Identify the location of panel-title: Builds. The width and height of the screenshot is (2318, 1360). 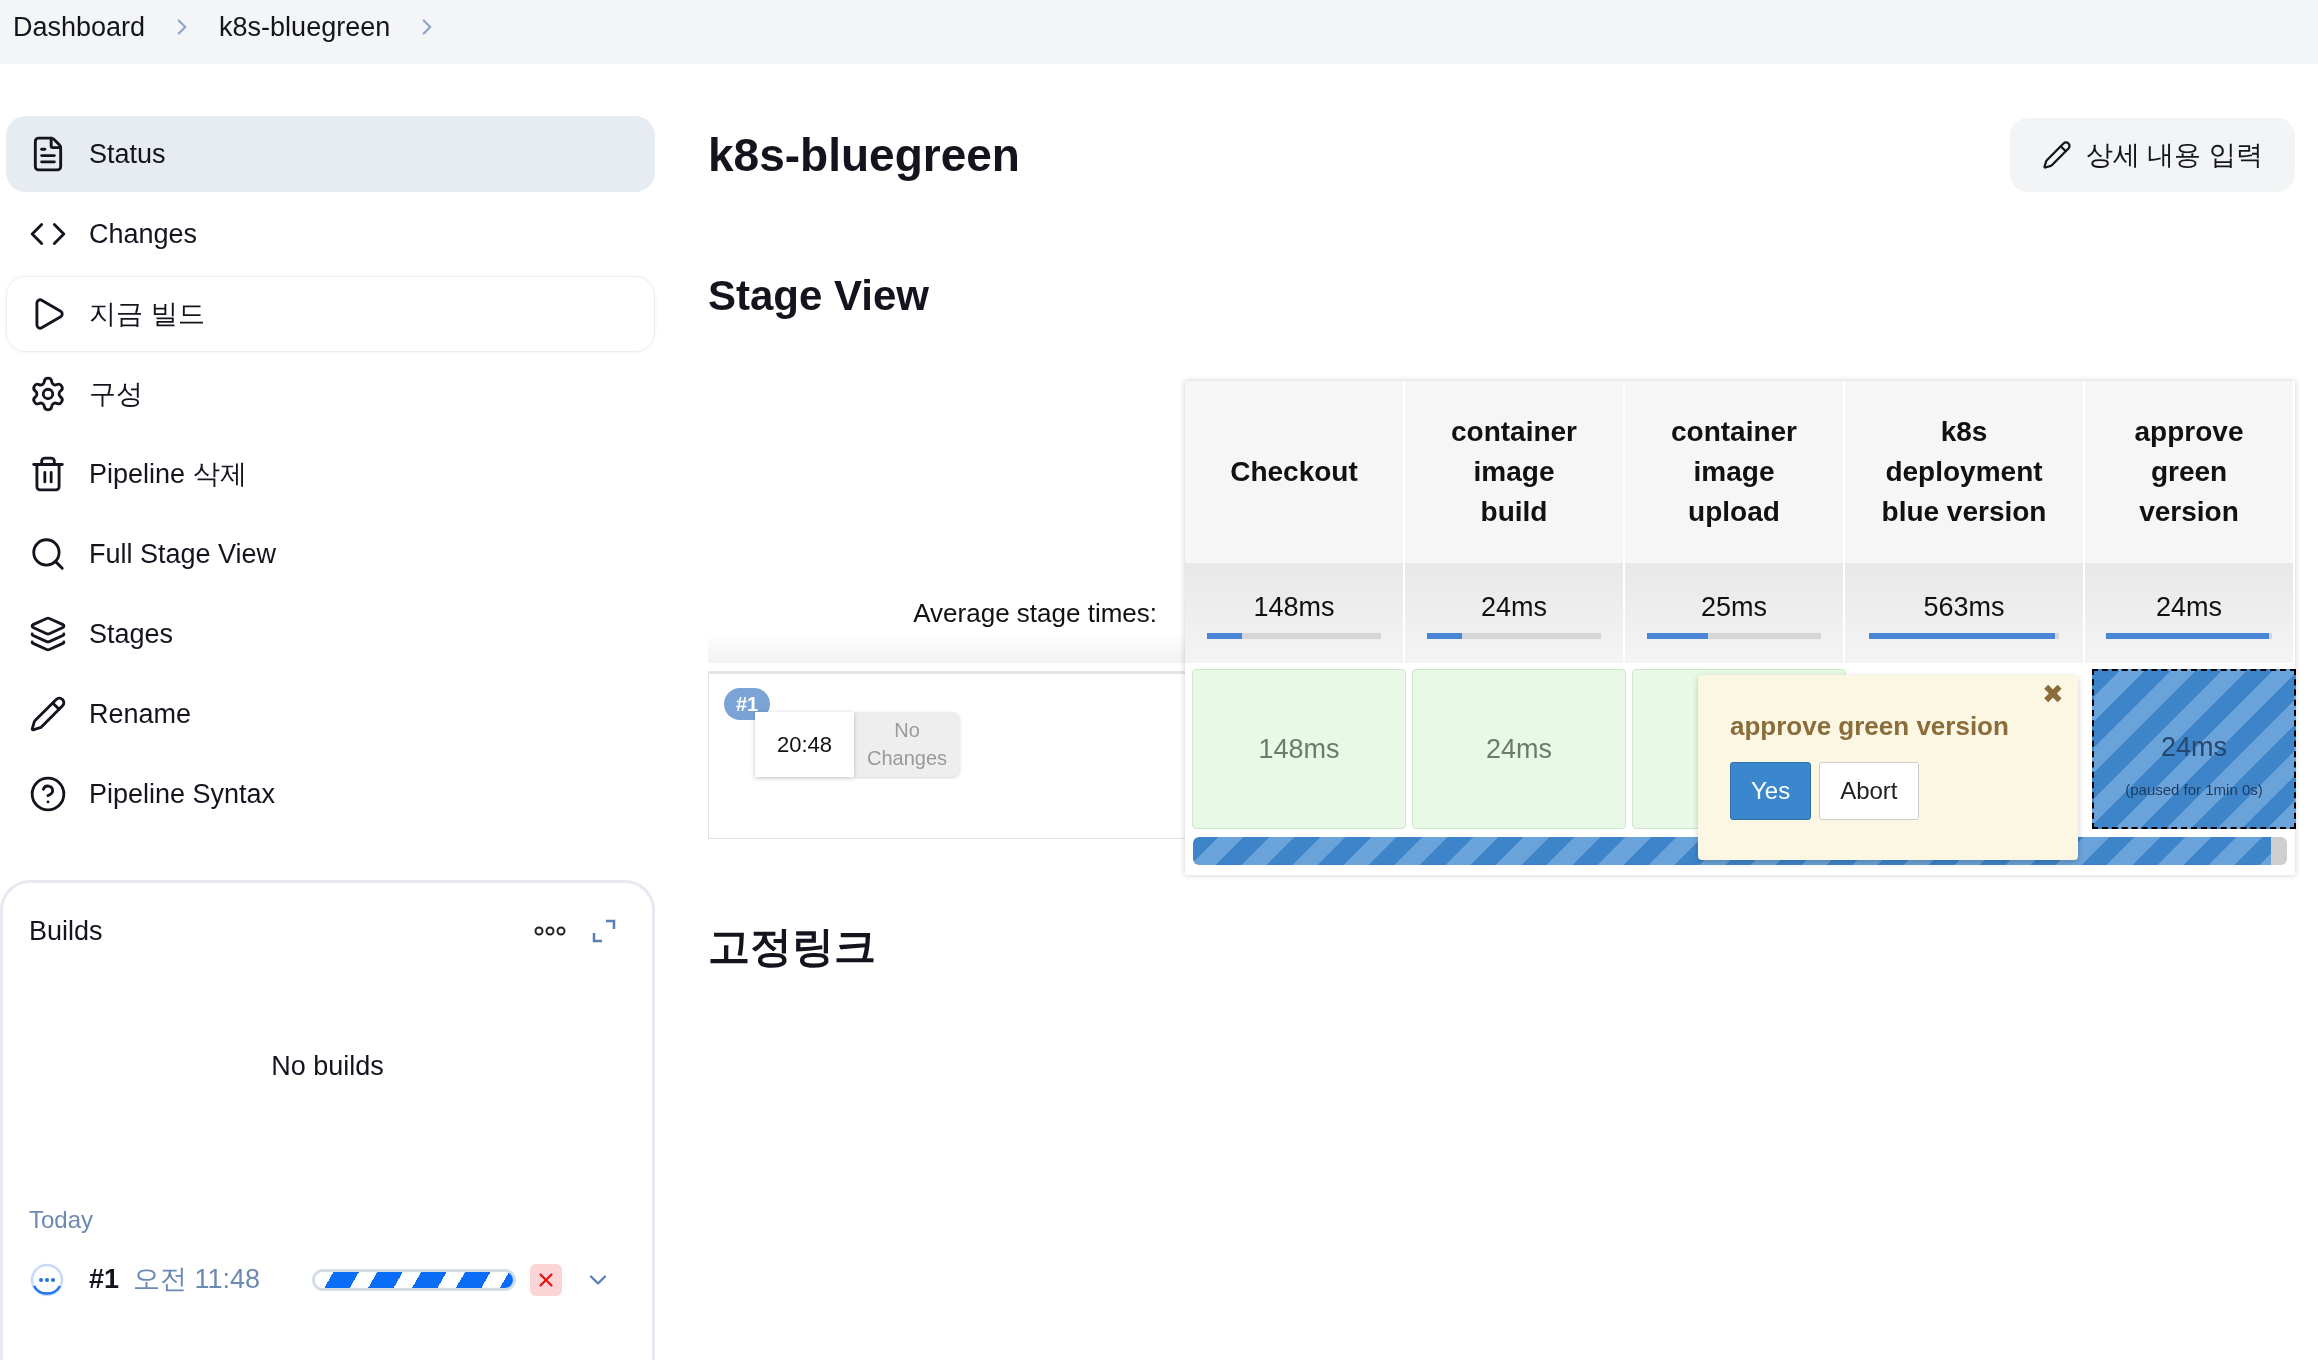
(66, 931).